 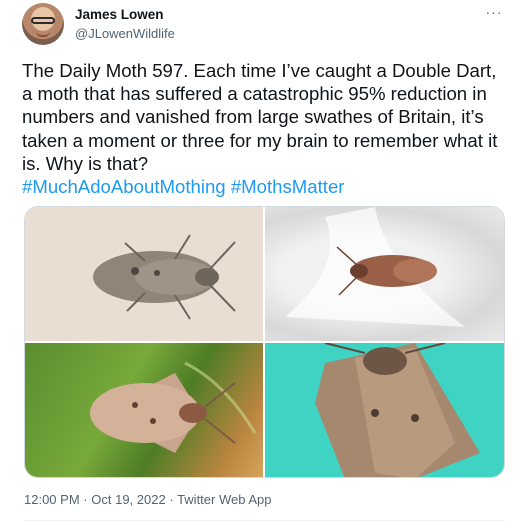 I want to click on divider, so click(x=264, y=520).